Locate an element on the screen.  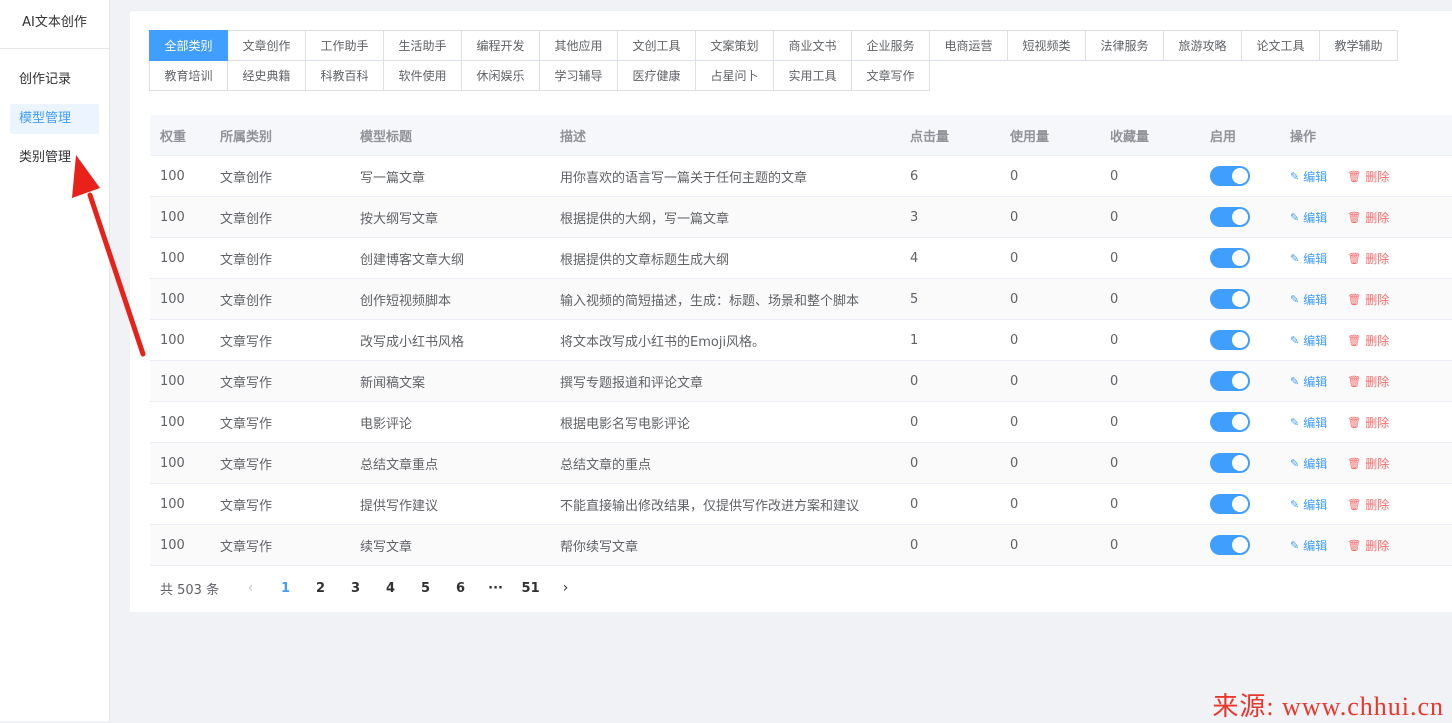
category-tab: 文章创作 is located at coordinates (266, 45).